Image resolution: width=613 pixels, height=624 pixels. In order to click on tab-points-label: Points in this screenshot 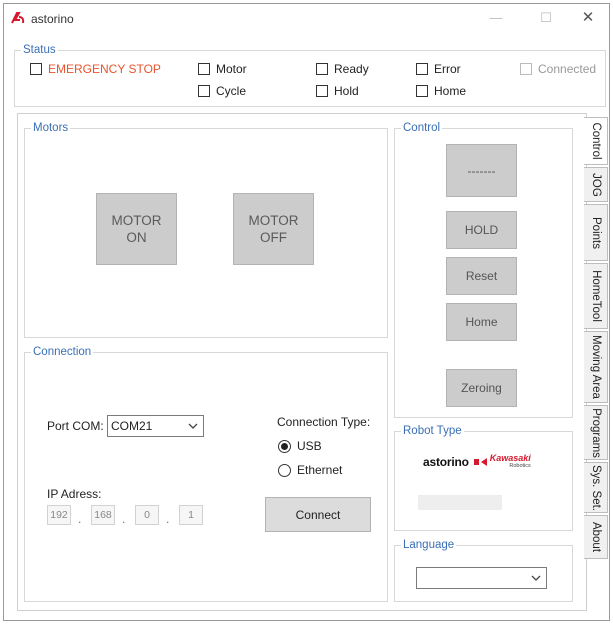, I will do `click(595, 232)`.